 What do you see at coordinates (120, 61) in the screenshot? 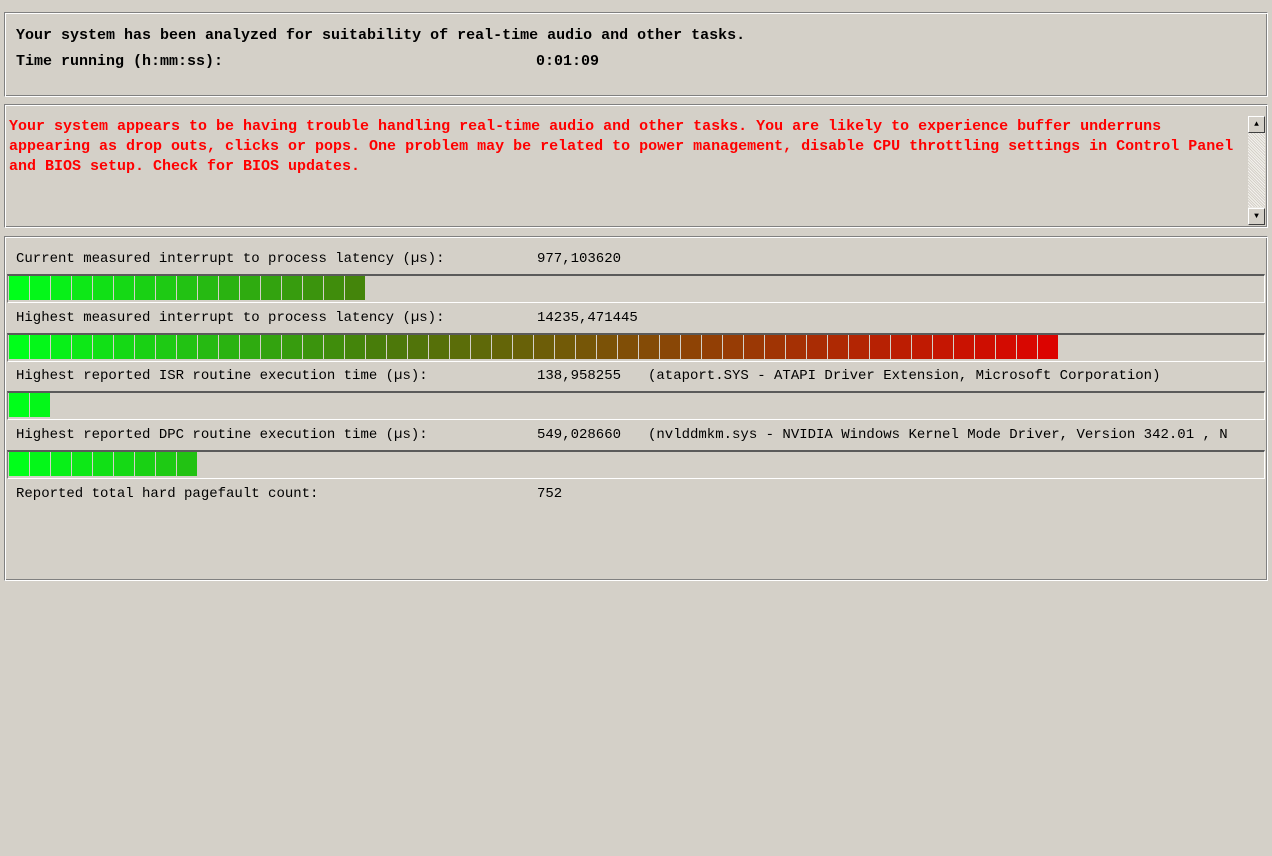
I see `time-running-label: Time running (h:mm:ss):` at bounding box center [120, 61].